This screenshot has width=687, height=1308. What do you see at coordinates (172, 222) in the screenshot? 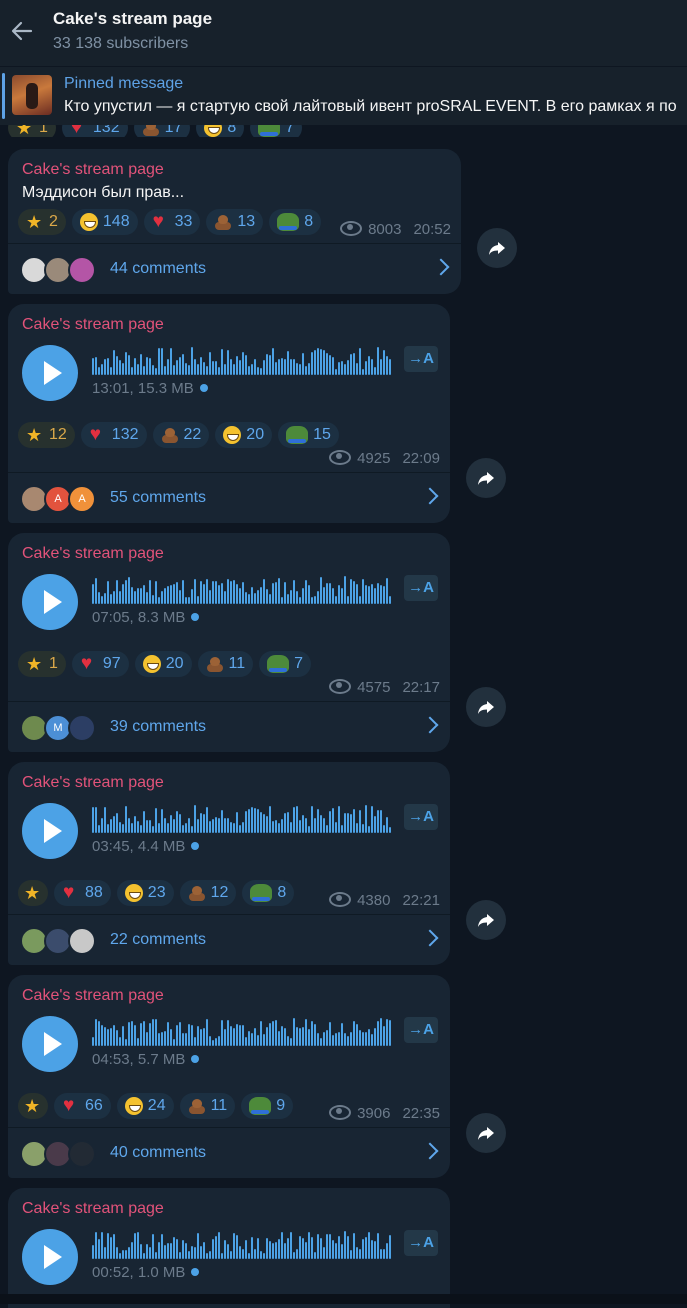
I see `reaction-chip: 33` at bounding box center [172, 222].